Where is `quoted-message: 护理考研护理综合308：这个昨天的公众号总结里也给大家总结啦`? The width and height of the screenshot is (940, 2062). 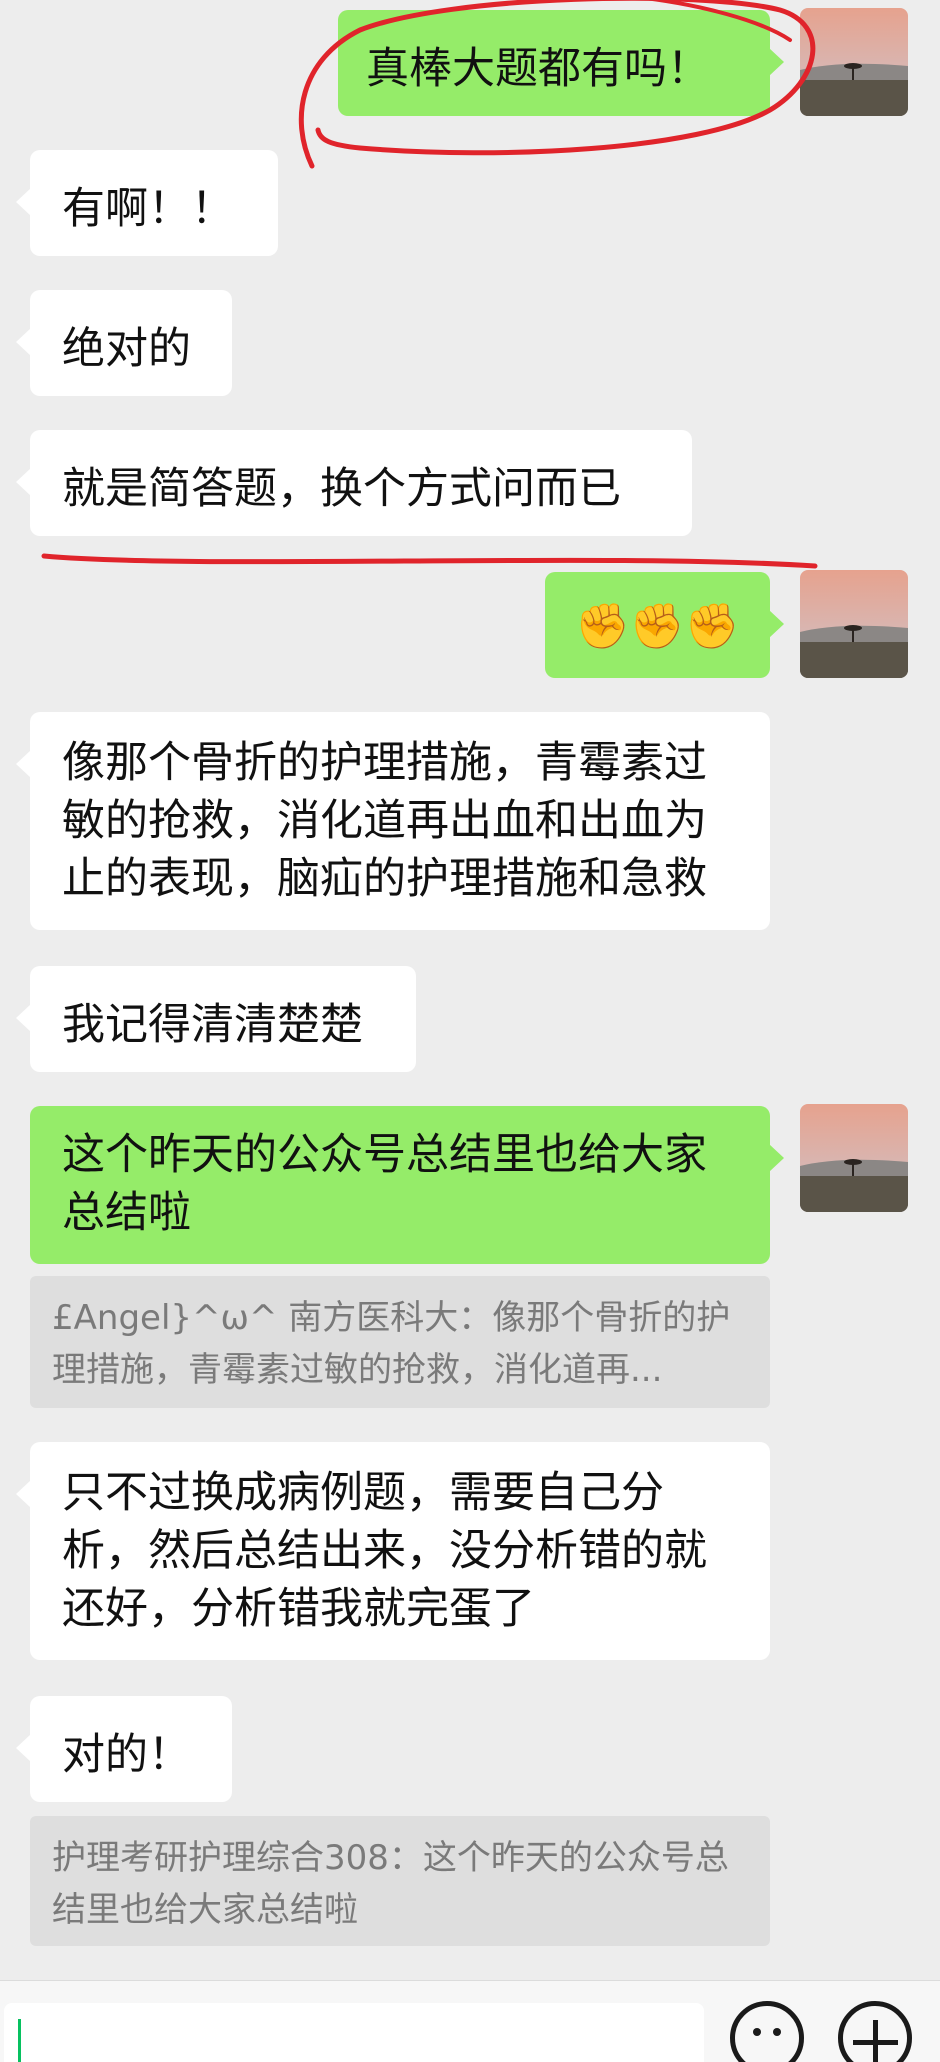
quoted-message: 护理考研护理综合308：这个昨天的公众号总结里也给大家总结啦 is located at coordinates (400, 1881).